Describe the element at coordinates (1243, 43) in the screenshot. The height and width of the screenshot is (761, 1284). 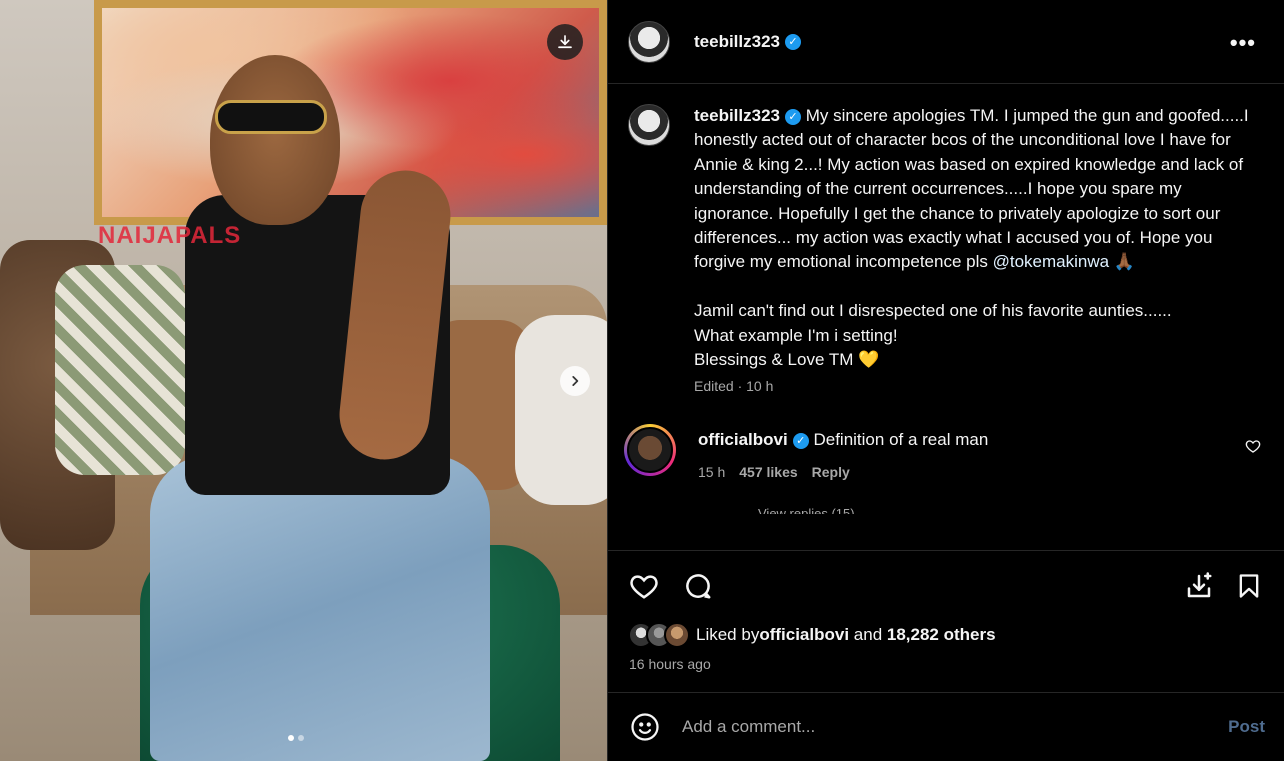
I see `more-options-icon: •••` at that location.